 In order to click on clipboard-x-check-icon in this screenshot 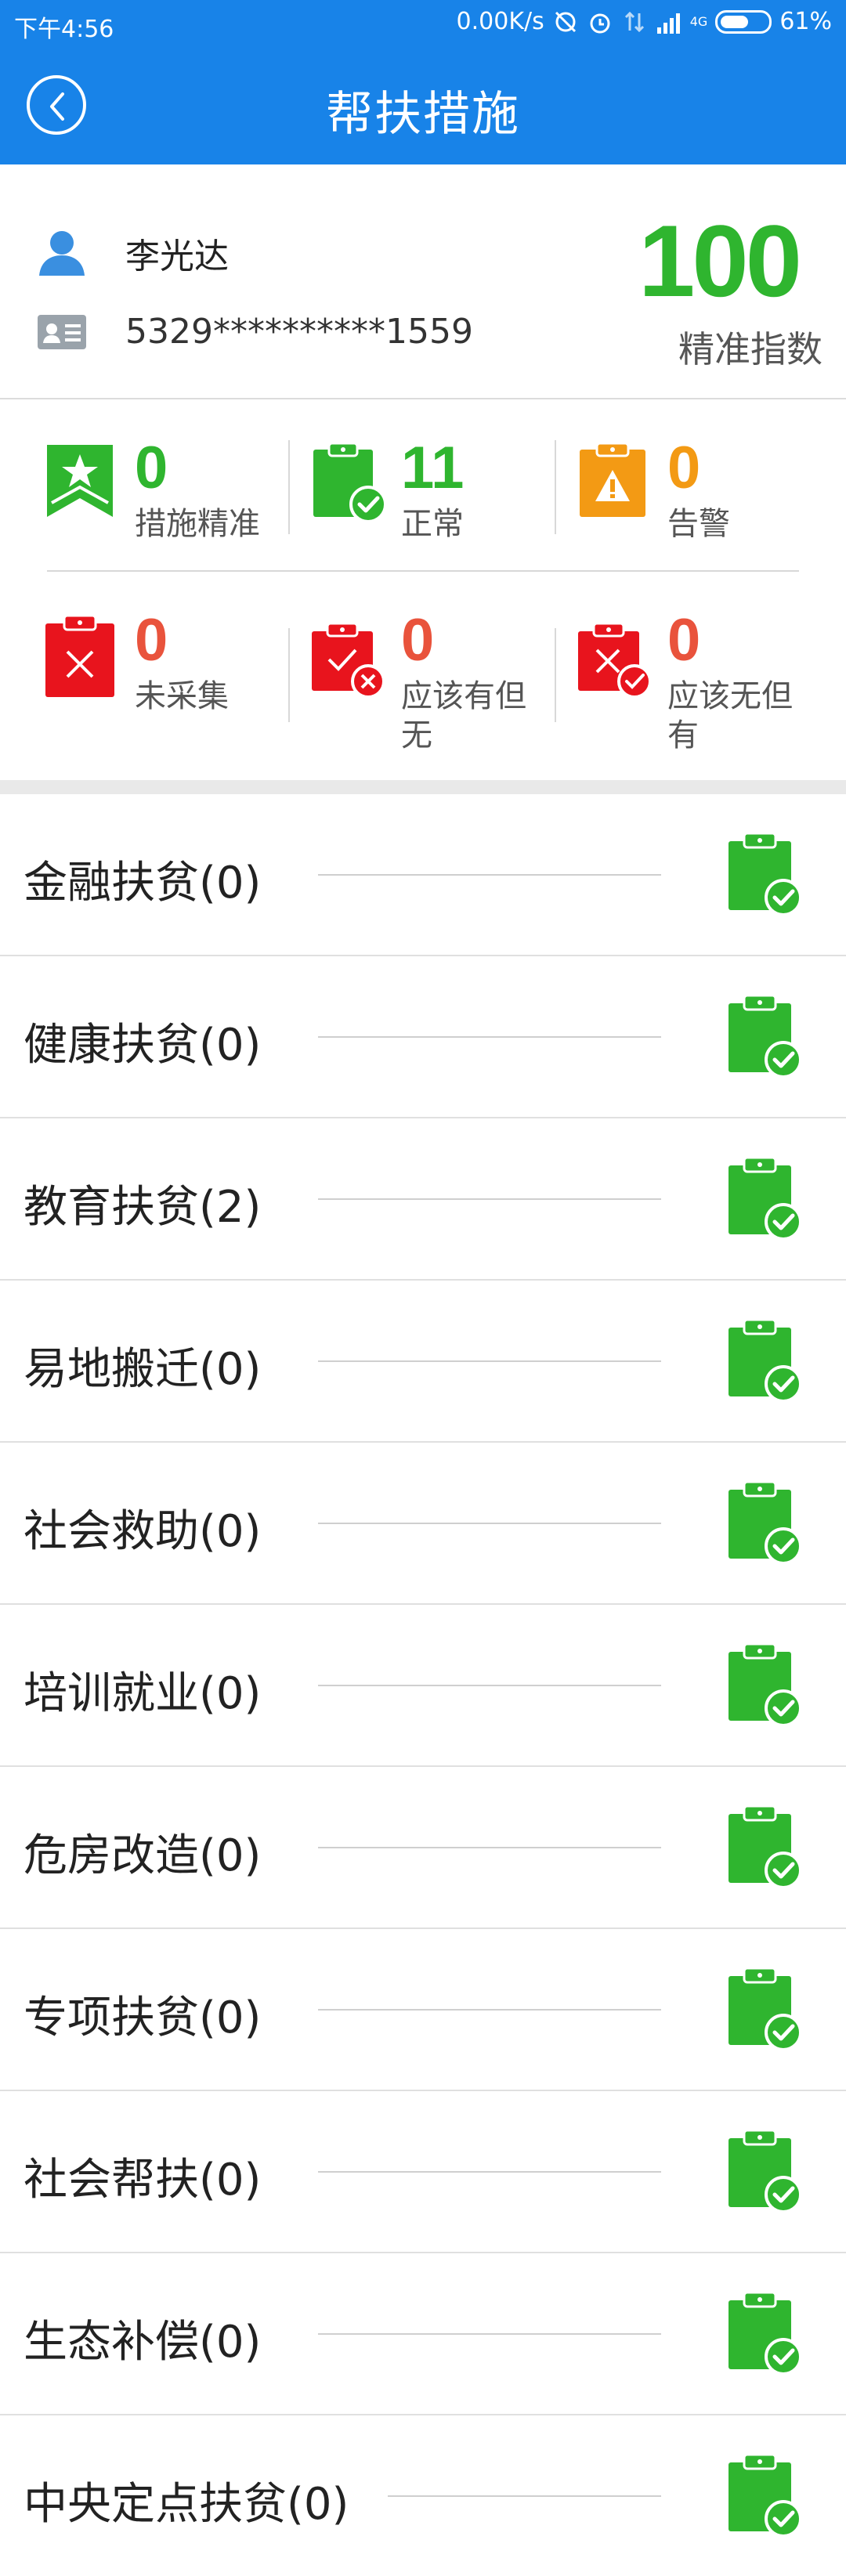, I will do `click(615, 660)`.